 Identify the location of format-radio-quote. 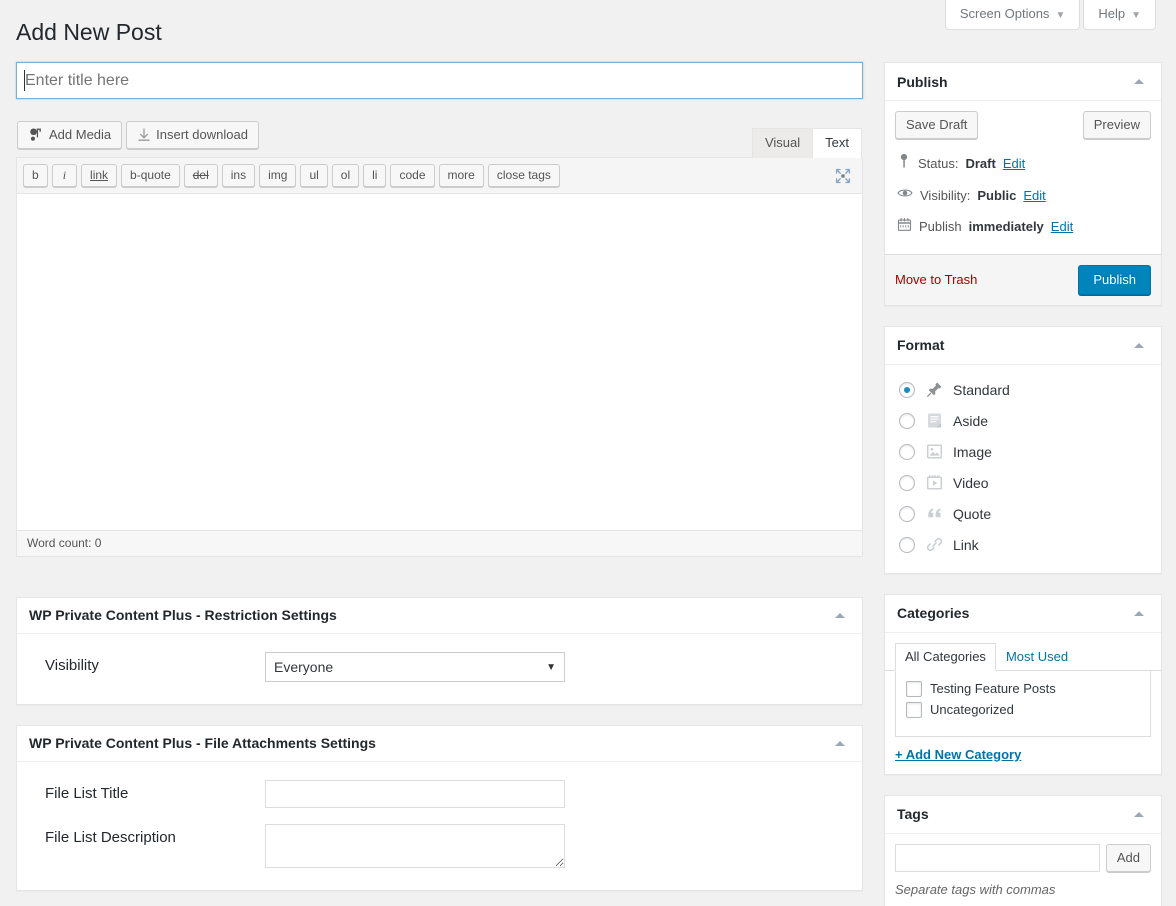
(907, 513).